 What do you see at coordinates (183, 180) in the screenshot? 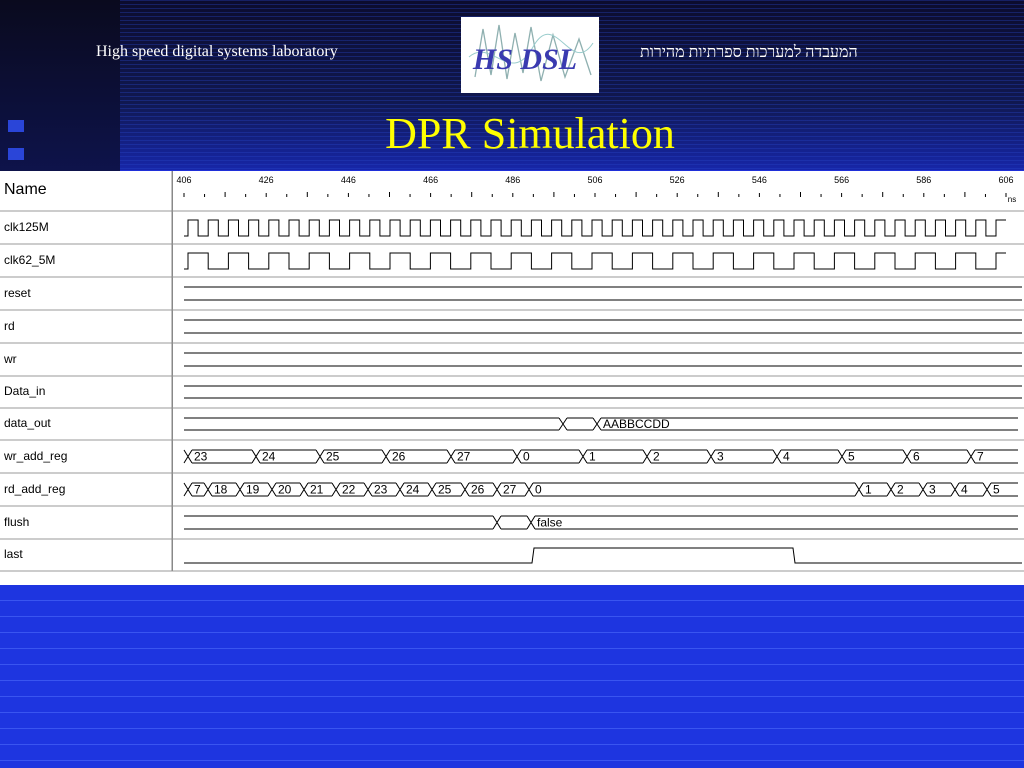
I see `time-tick-label: 406` at bounding box center [183, 180].